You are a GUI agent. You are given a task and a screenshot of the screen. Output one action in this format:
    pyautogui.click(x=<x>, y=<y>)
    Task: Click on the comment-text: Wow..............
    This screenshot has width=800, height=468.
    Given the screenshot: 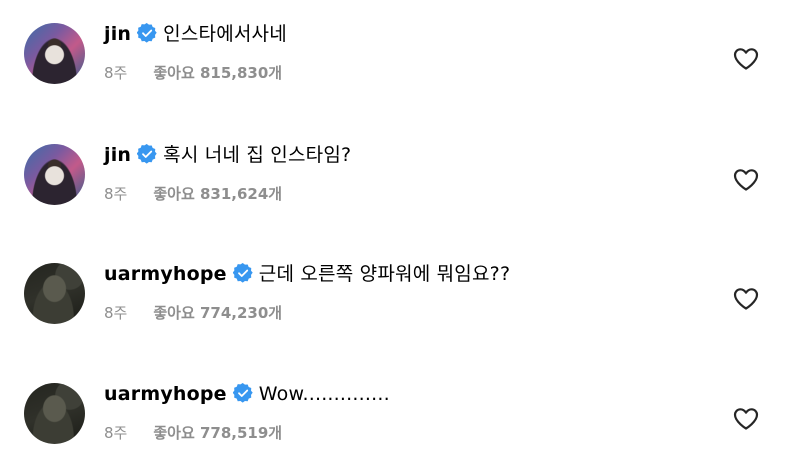 What is the action you would take?
    pyautogui.click(x=324, y=394)
    